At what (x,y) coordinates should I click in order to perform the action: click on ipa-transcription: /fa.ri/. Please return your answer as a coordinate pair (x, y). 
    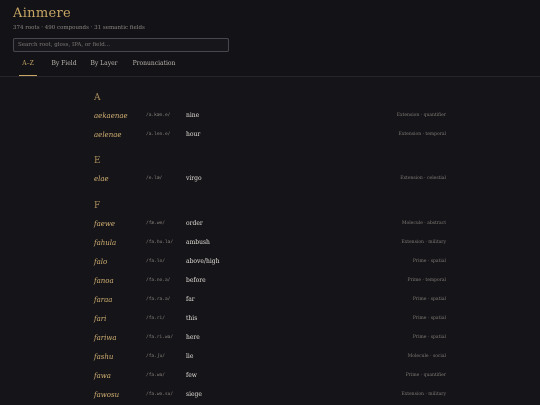
    Looking at the image, I should click on (155, 318).